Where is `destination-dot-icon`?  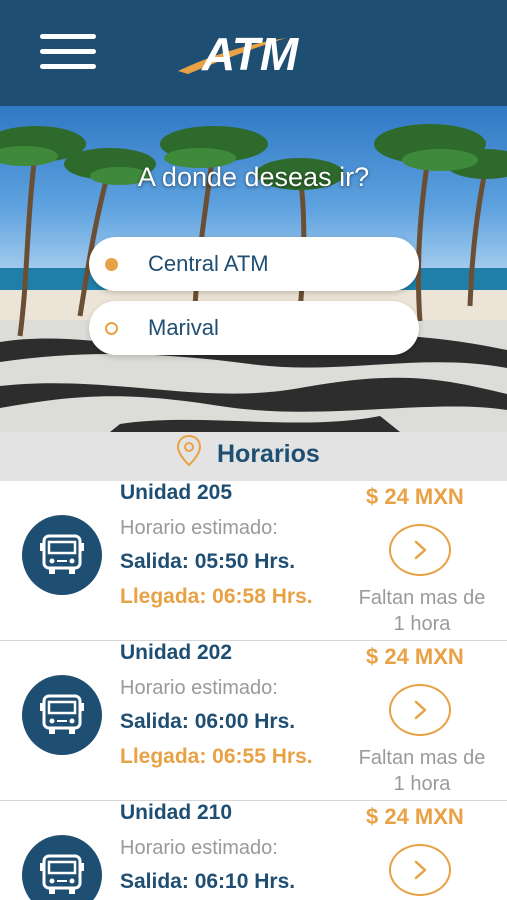 destination-dot-icon is located at coordinates (111, 328).